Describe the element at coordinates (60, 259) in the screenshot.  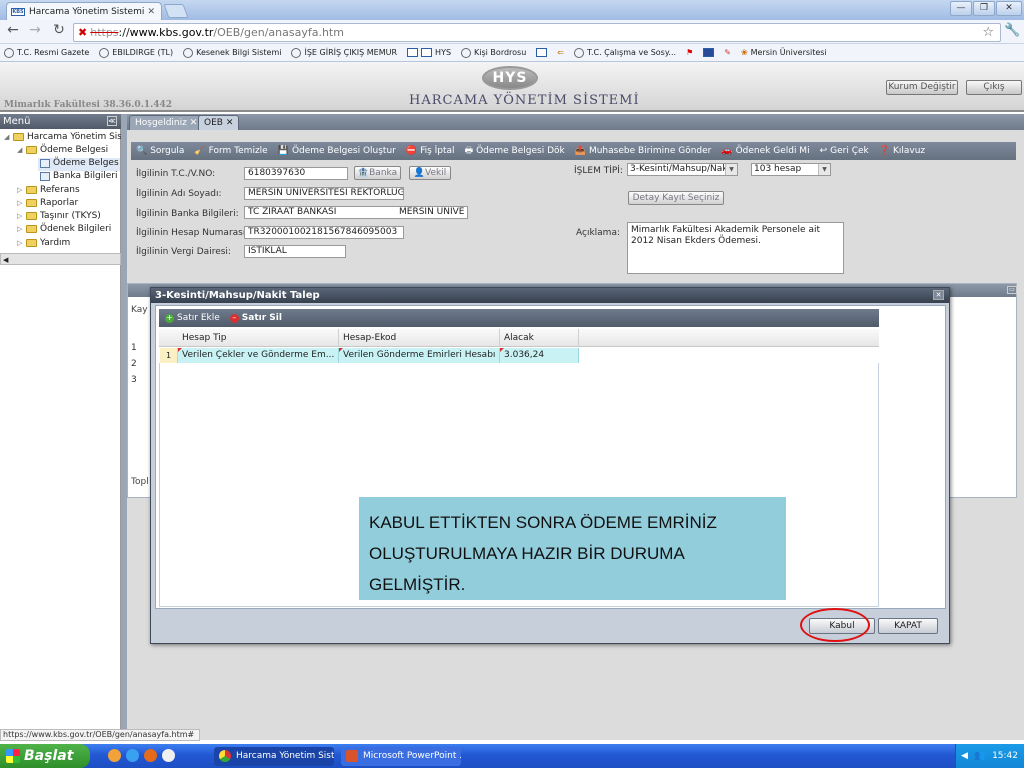
I see `menu-horizontal-scrollbar: ◀` at that location.